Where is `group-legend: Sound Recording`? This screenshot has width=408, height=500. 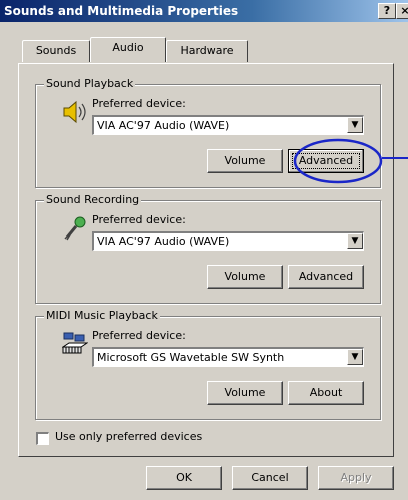 group-legend: Sound Recording is located at coordinates (93, 200).